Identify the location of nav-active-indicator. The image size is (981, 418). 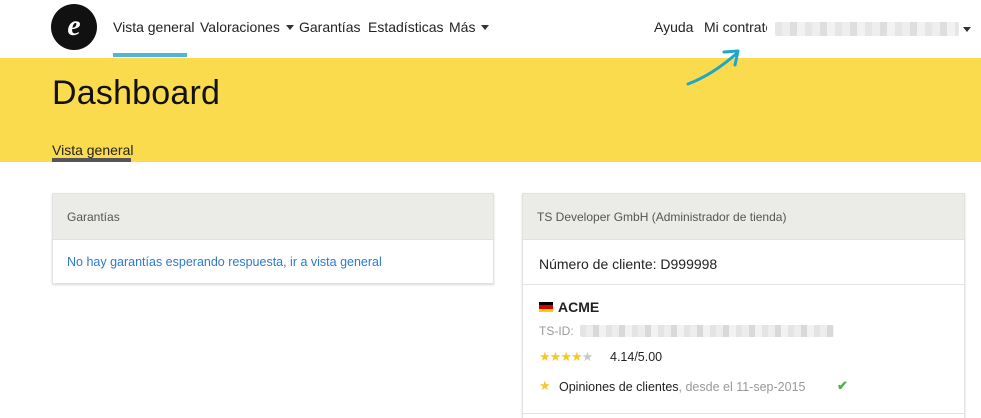
(150, 55).